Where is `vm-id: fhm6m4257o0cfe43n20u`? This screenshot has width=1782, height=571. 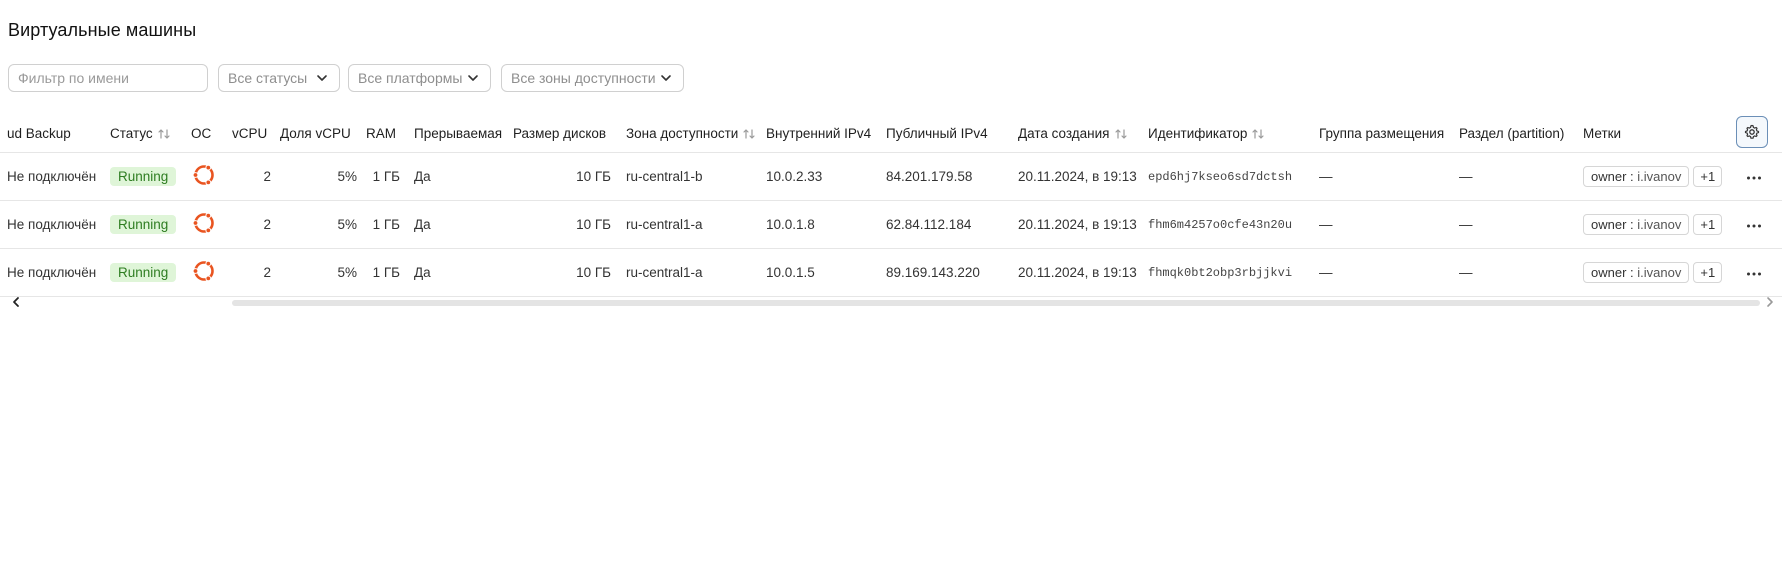
vm-id: fhm6m4257o0cfe43n20u is located at coordinates (1220, 225).